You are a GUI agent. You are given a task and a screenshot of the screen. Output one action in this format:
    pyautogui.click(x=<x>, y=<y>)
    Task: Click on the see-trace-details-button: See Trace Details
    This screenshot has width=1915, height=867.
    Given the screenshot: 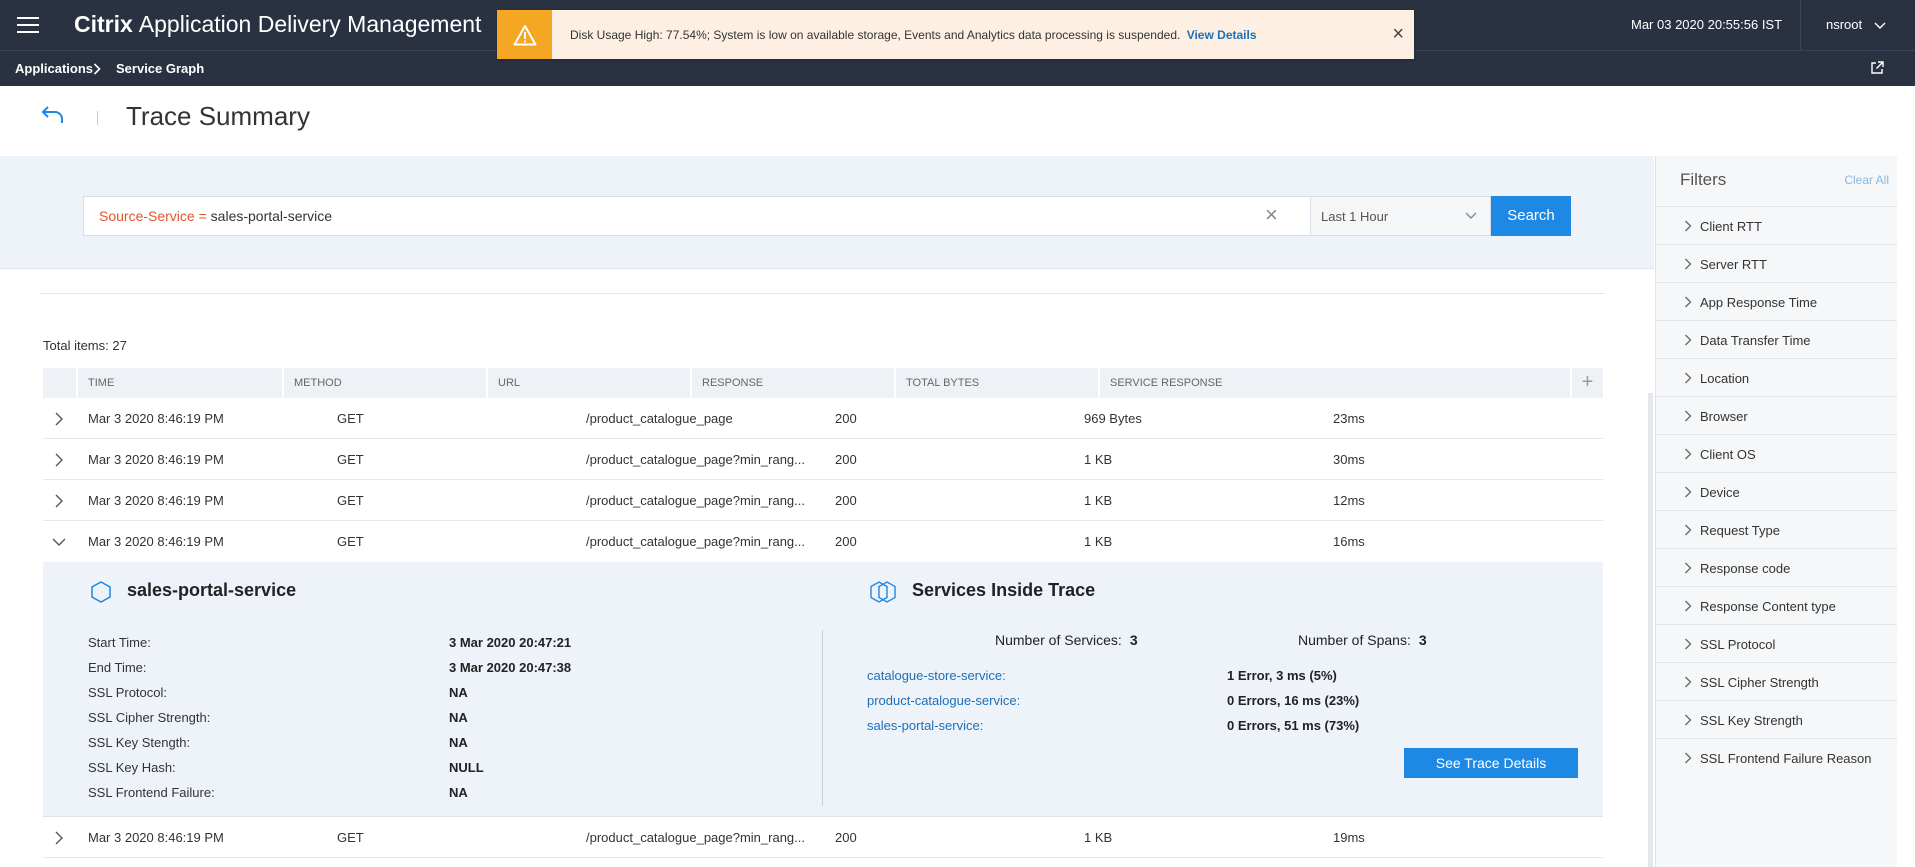 What is the action you would take?
    pyautogui.click(x=1491, y=763)
    